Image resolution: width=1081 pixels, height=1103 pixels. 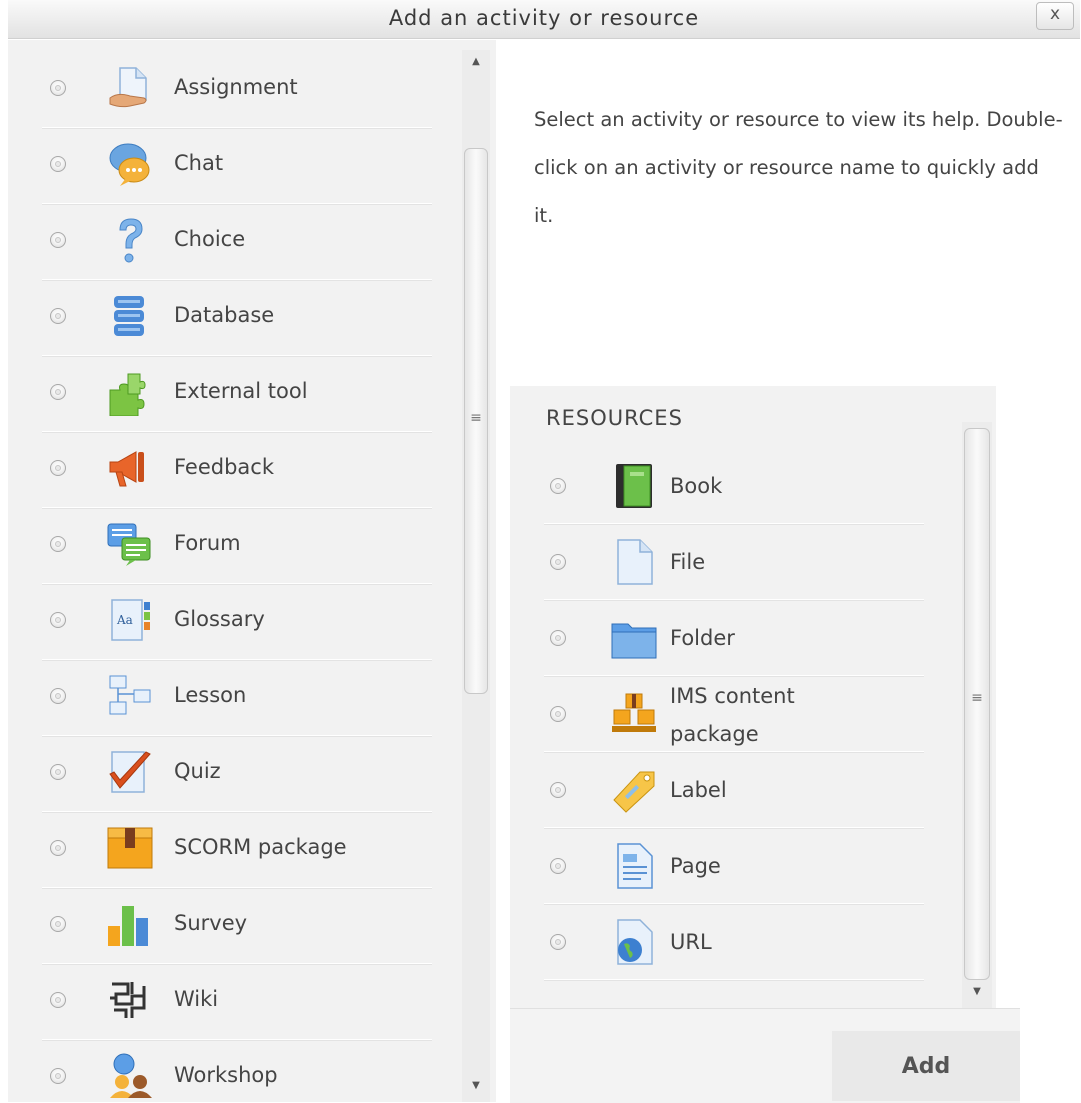 What do you see at coordinates (236, 87) in the screenshot?
I see `activity-label: Assignment` at bounding box center [236, 87].